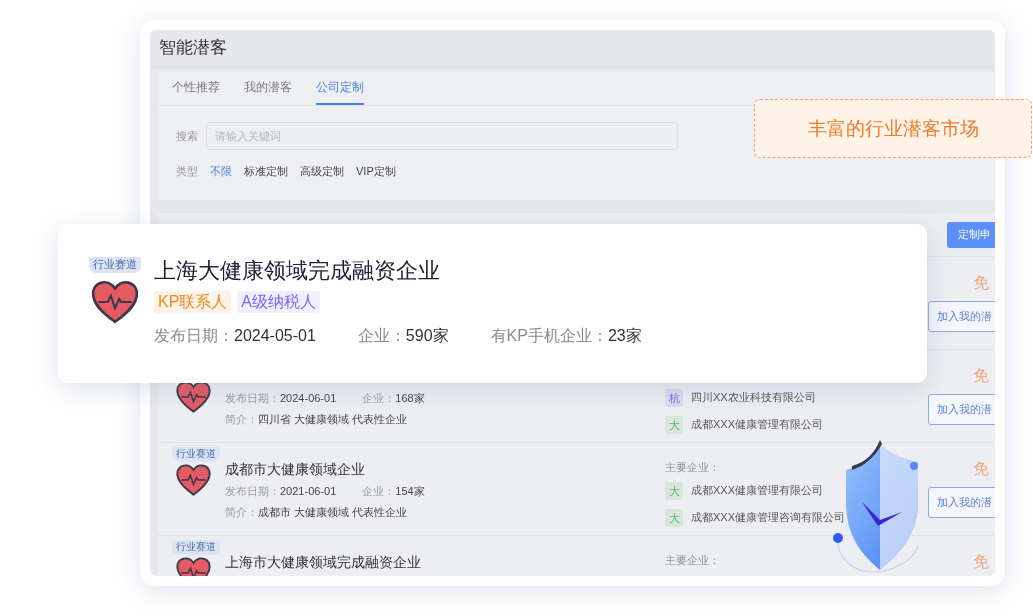 The height and width of the screenshot is (616, 1033). I want to click on filter-option: 标准定制, so click(266, 171).